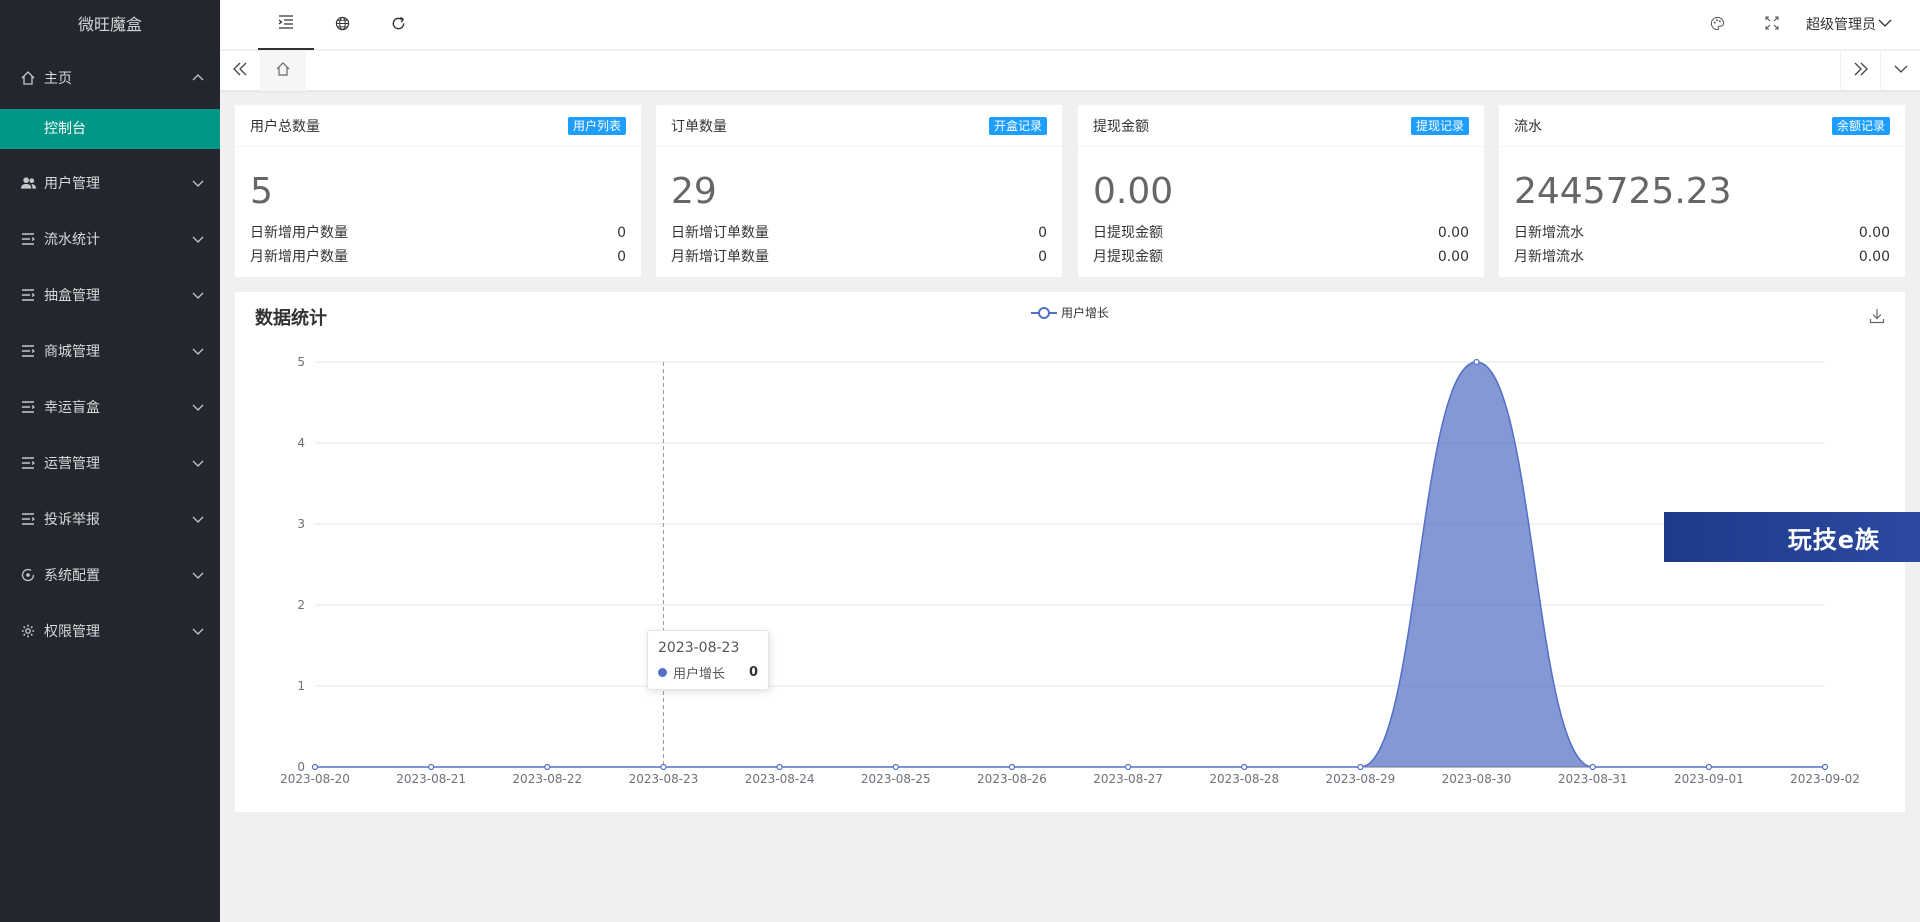 The image size is (1920, 922). I want to click on card-value: 0.00, so click(1133, 191).